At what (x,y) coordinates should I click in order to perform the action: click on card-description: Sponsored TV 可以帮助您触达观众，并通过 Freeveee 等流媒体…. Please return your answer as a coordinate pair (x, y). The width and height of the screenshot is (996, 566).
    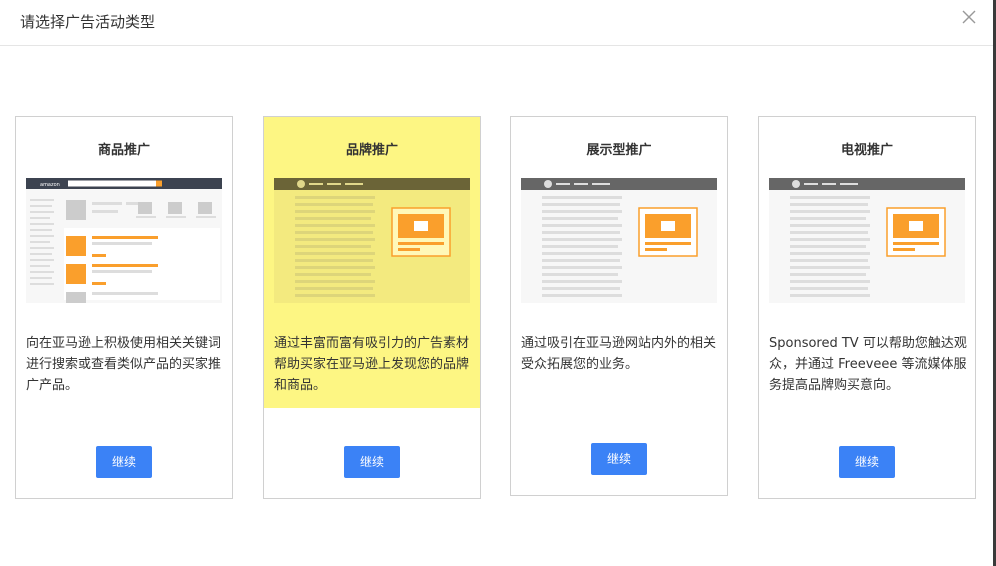
    Looking at the image, I should click on (868, 364).